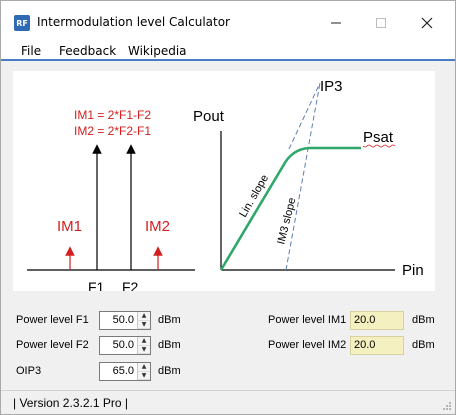 Image resolution: width=456 pixels, height=415 pixels. I want to click on power-f2-value: 50.0, so click(118, 345).